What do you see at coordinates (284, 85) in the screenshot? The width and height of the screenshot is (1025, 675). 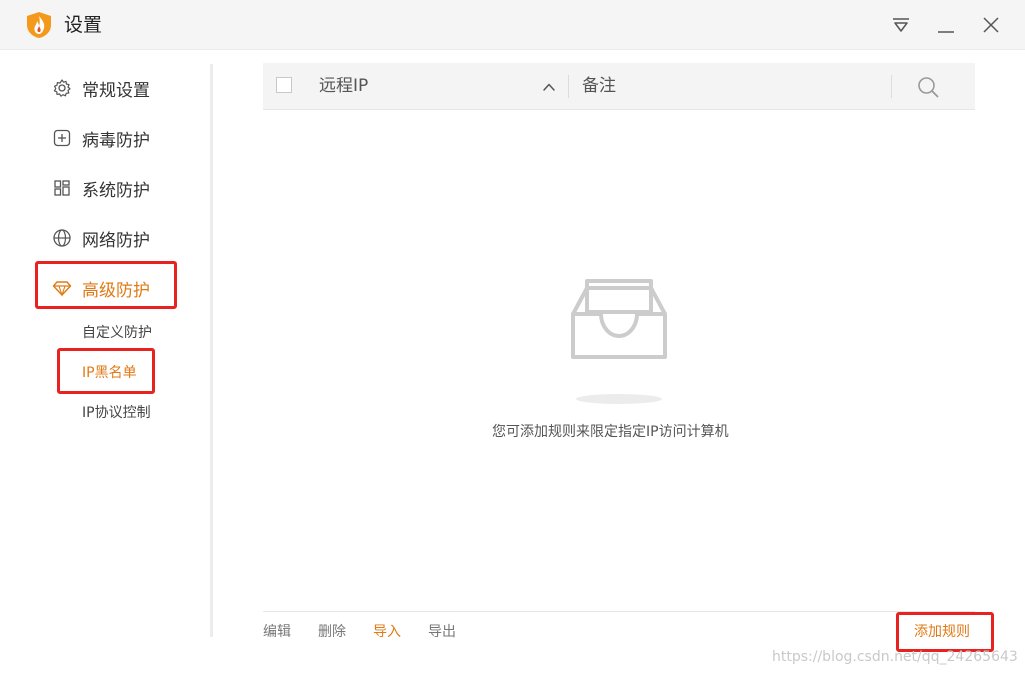 I see `select-all-checkbox` at bounding box center [284, 85].